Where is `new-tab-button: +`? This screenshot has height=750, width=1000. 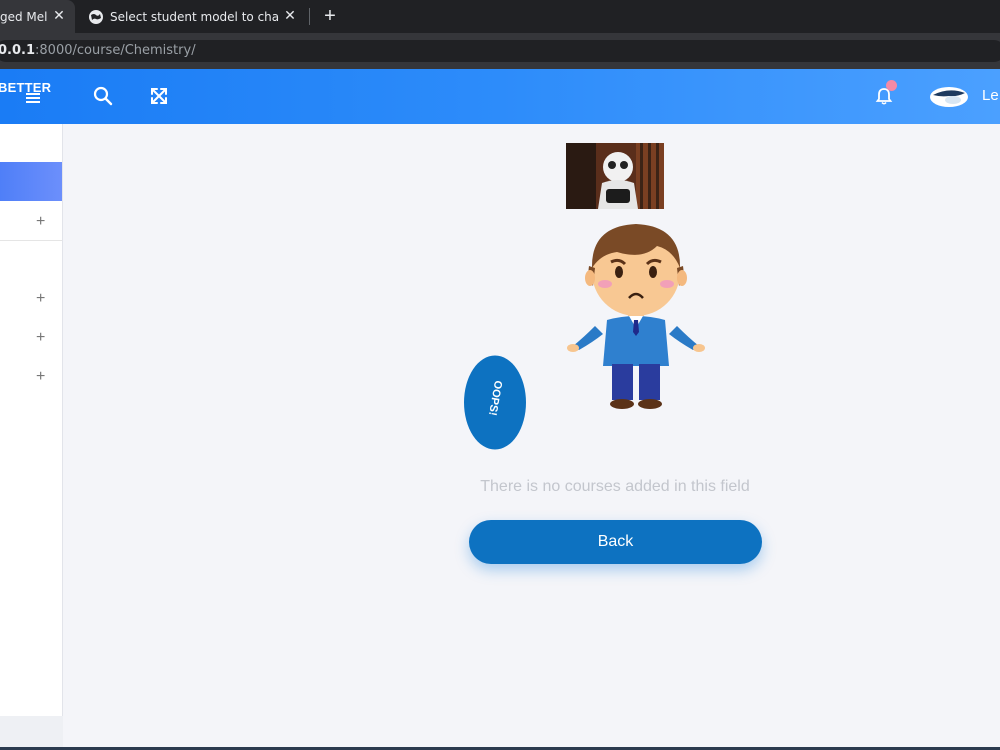
new-tab-button: + is located at coordinates (330, 16).